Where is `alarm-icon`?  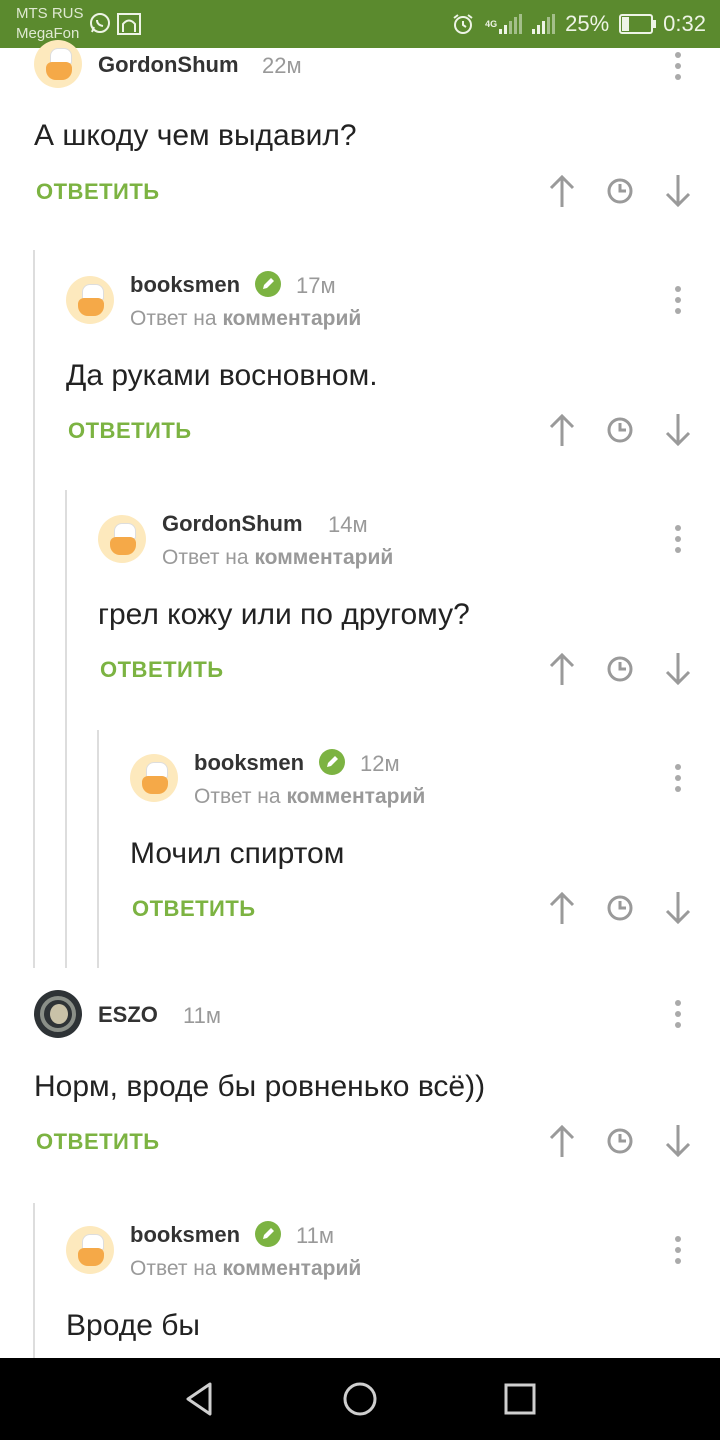 alarm-icon is located at coordinates (463, 24).